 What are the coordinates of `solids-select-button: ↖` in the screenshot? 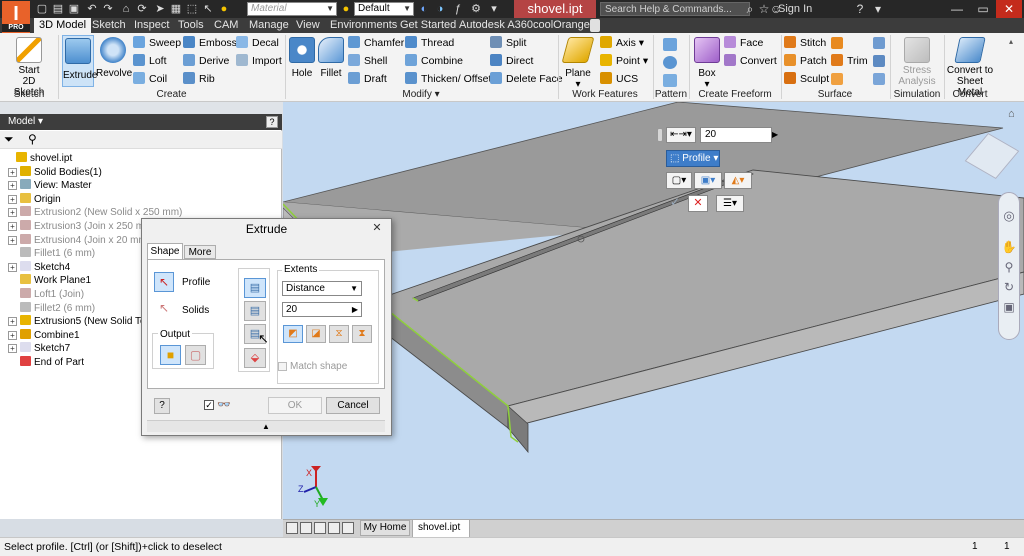 It's located at (164, 309).